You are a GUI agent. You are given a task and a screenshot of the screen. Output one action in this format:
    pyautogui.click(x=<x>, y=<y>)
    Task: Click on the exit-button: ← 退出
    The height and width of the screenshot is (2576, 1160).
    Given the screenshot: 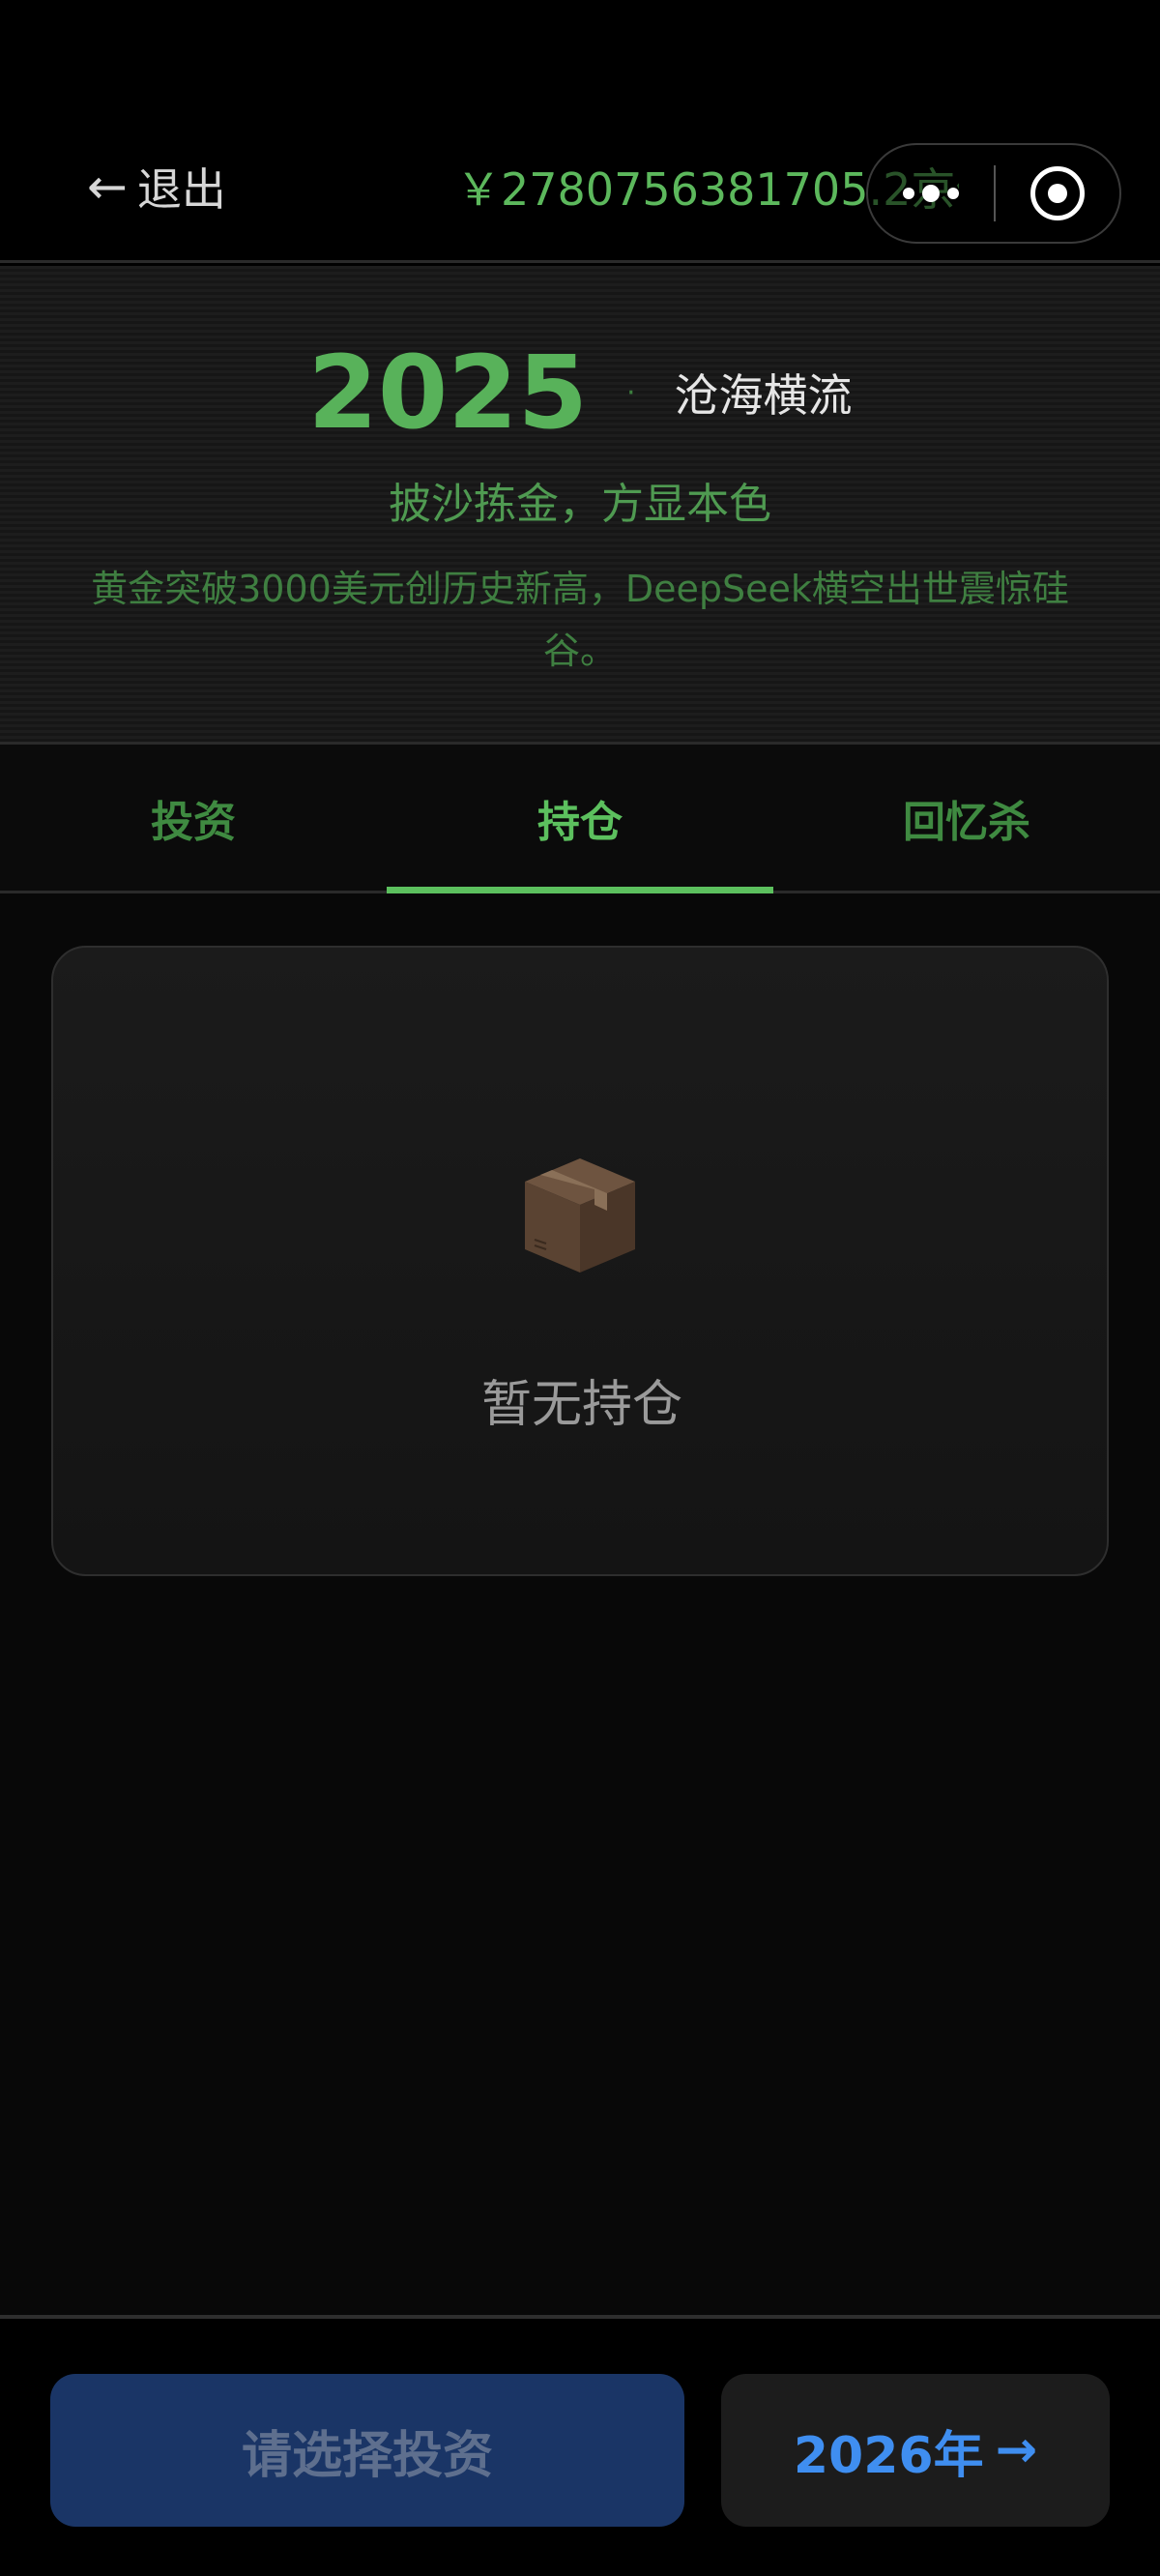 What is the action you would take?
    pyautogui.click(x=156, y=187)
    